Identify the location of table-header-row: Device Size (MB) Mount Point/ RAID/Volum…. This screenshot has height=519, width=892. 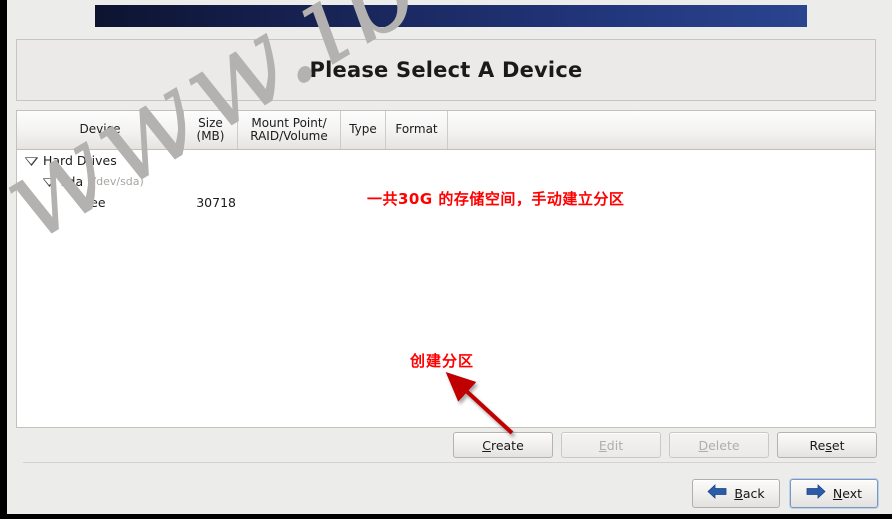
(446, 130).